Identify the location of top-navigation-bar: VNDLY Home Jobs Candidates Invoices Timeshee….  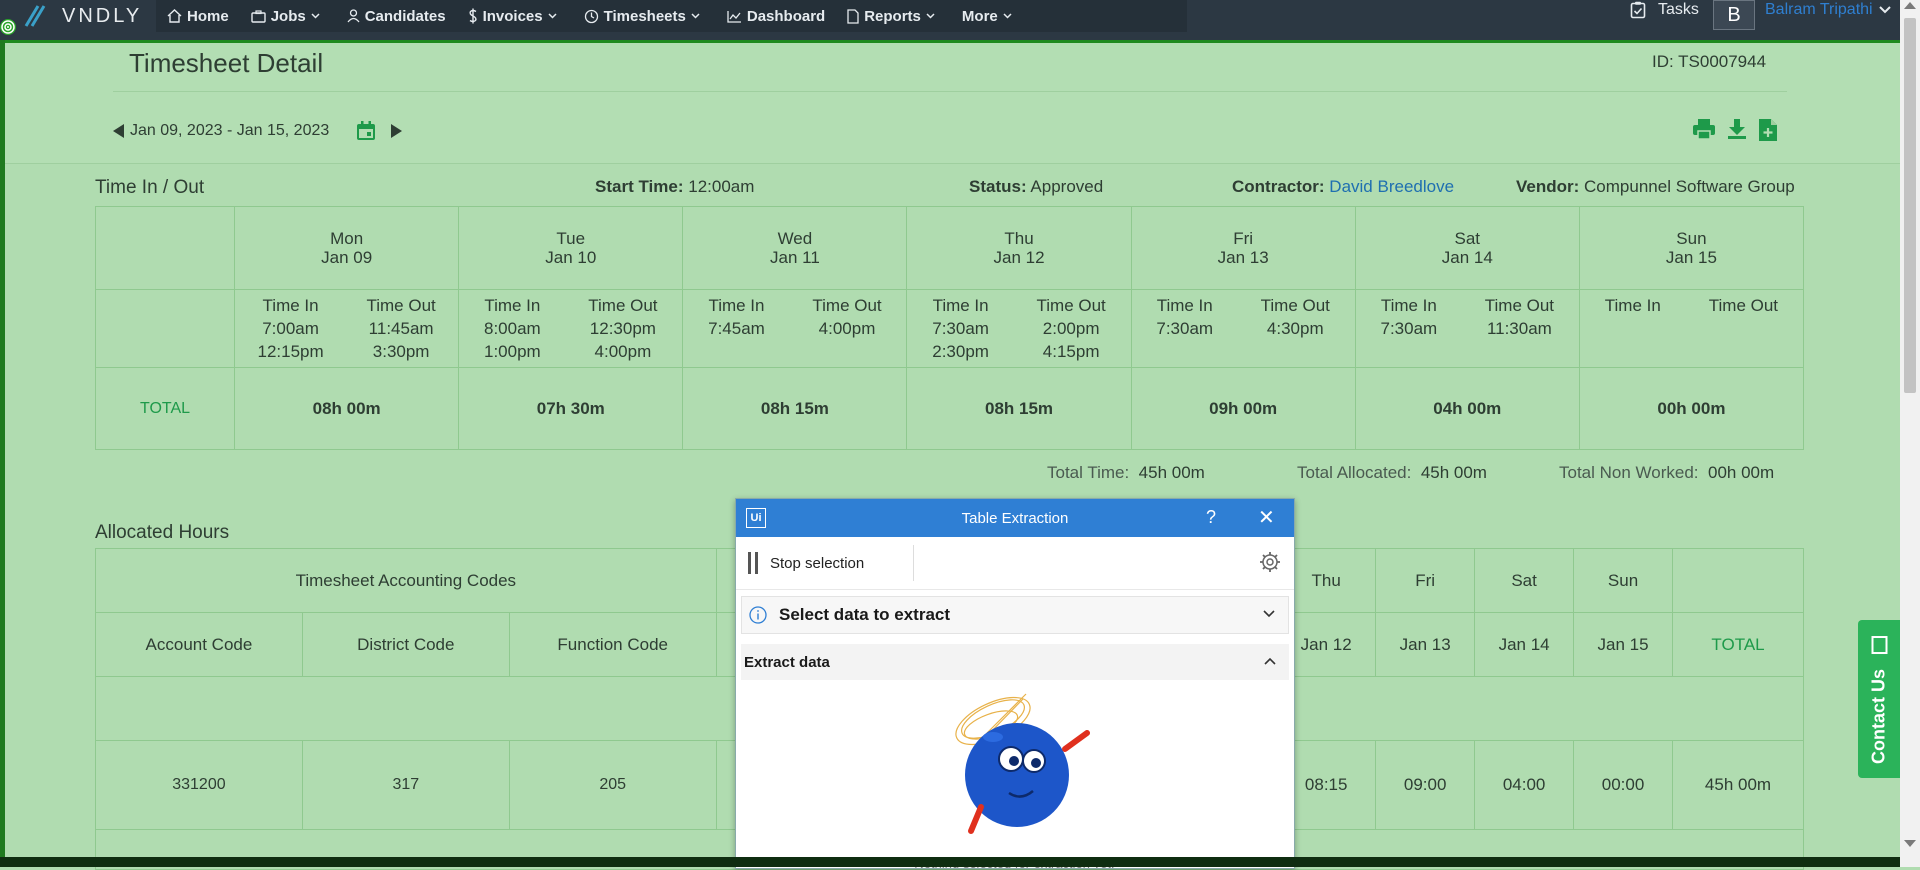
(960, 20).